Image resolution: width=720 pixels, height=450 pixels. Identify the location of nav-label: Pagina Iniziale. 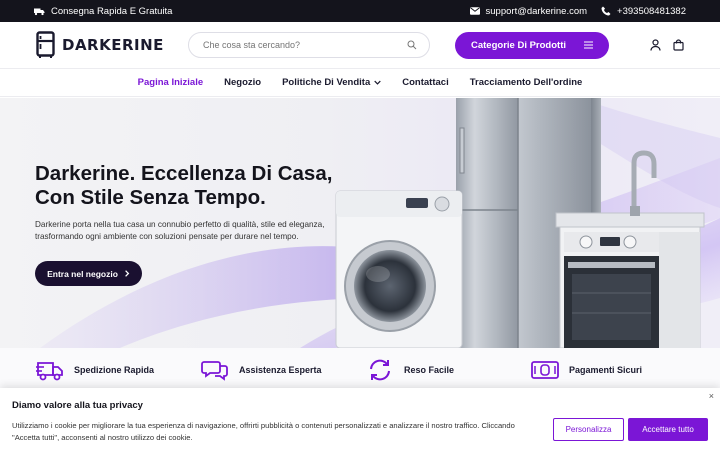
(170, 82).